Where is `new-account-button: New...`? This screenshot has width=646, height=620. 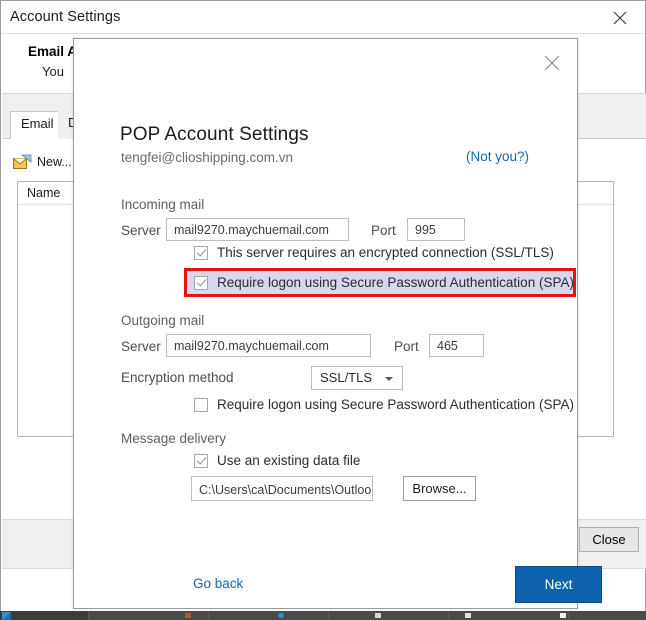
new-account-button: New... is located at coordinates (42, 162).